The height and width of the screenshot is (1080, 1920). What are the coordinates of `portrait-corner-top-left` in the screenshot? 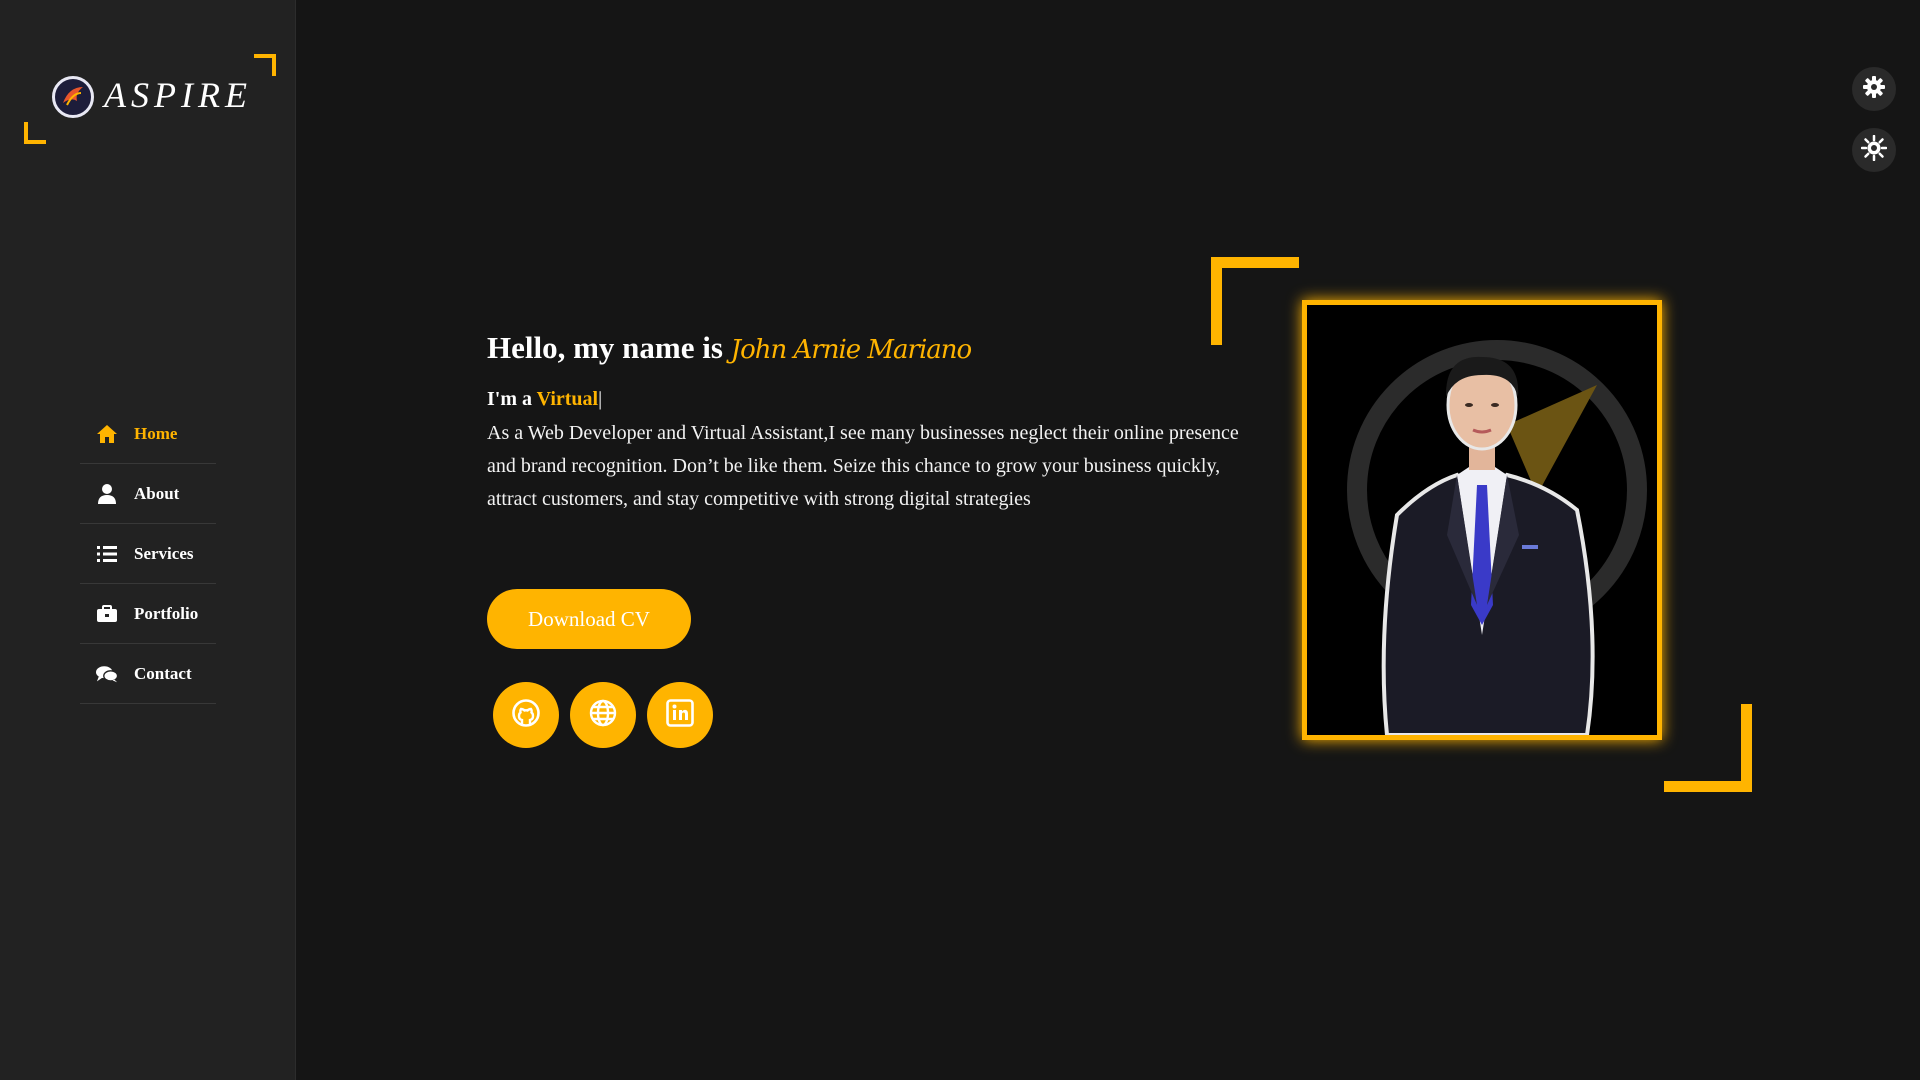 It's located at (1255, 301).